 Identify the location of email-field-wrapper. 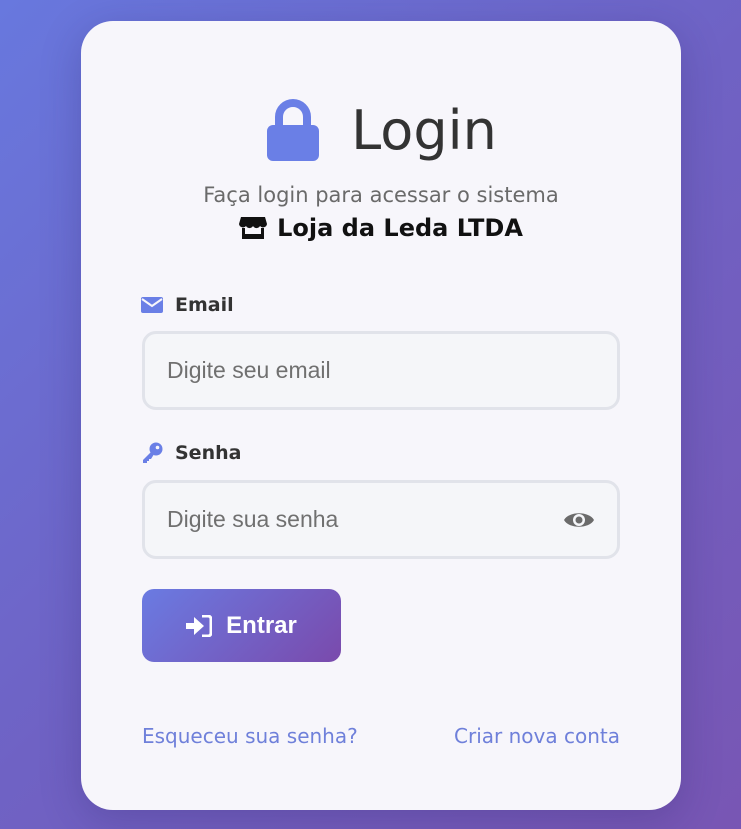
(381, 370).